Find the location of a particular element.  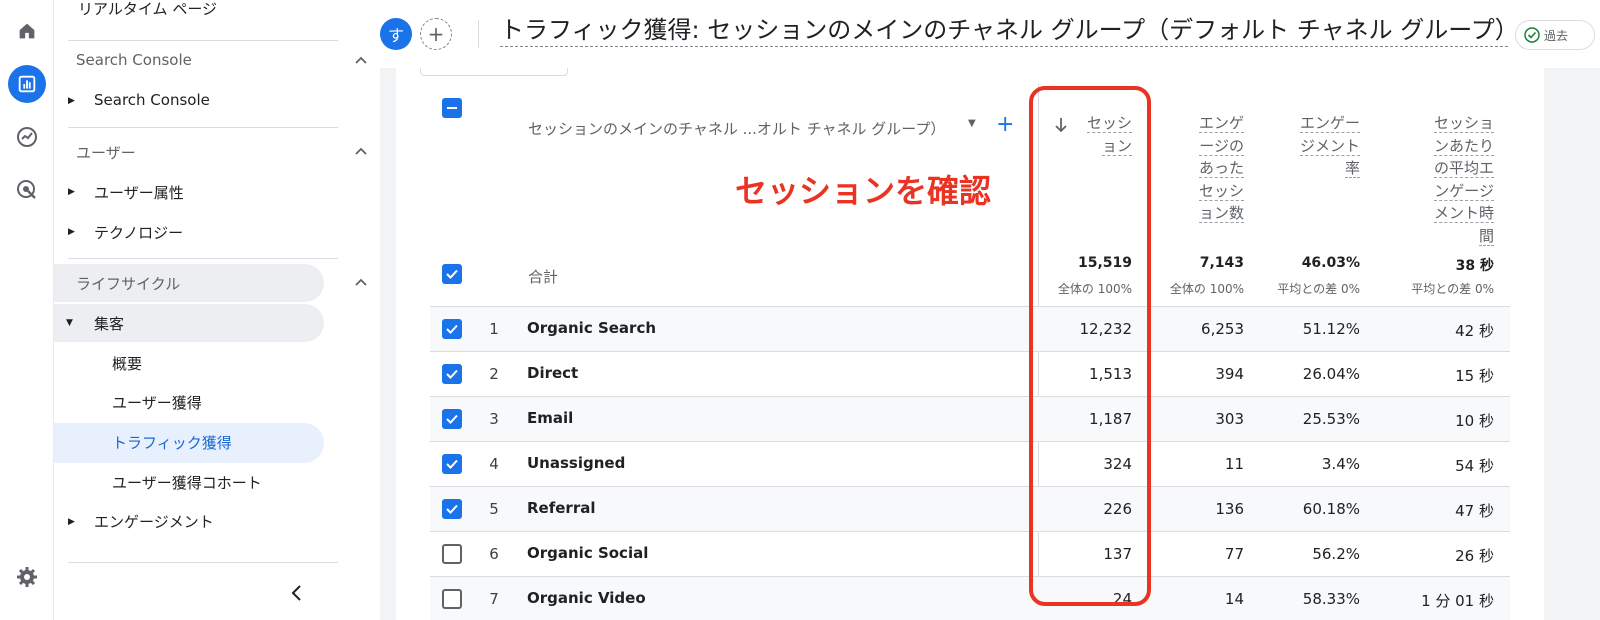

row-channel-name: Email is located at coordinates (550, 418).